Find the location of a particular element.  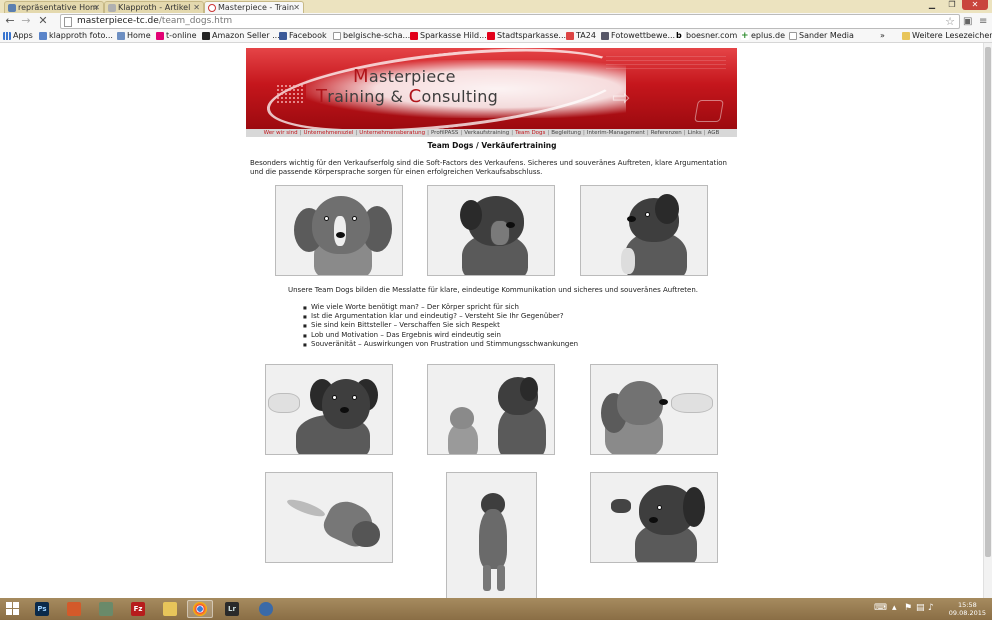

windows-start-icon is located at coordinates (13, 609).